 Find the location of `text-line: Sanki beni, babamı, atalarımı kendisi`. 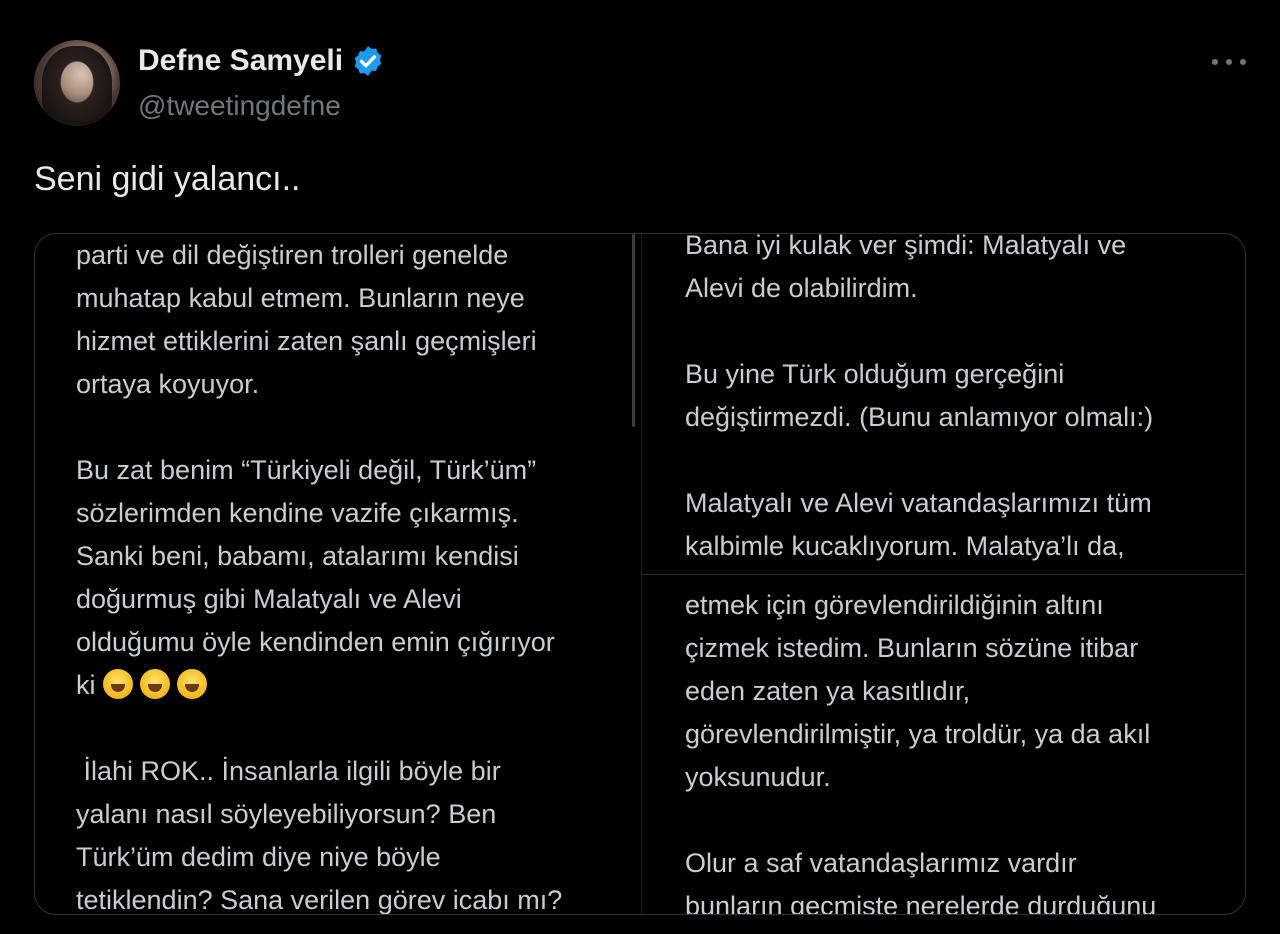

text-line: Sanki beni, babamı, atalarımı kendisi is located at coordinates (297, 556).